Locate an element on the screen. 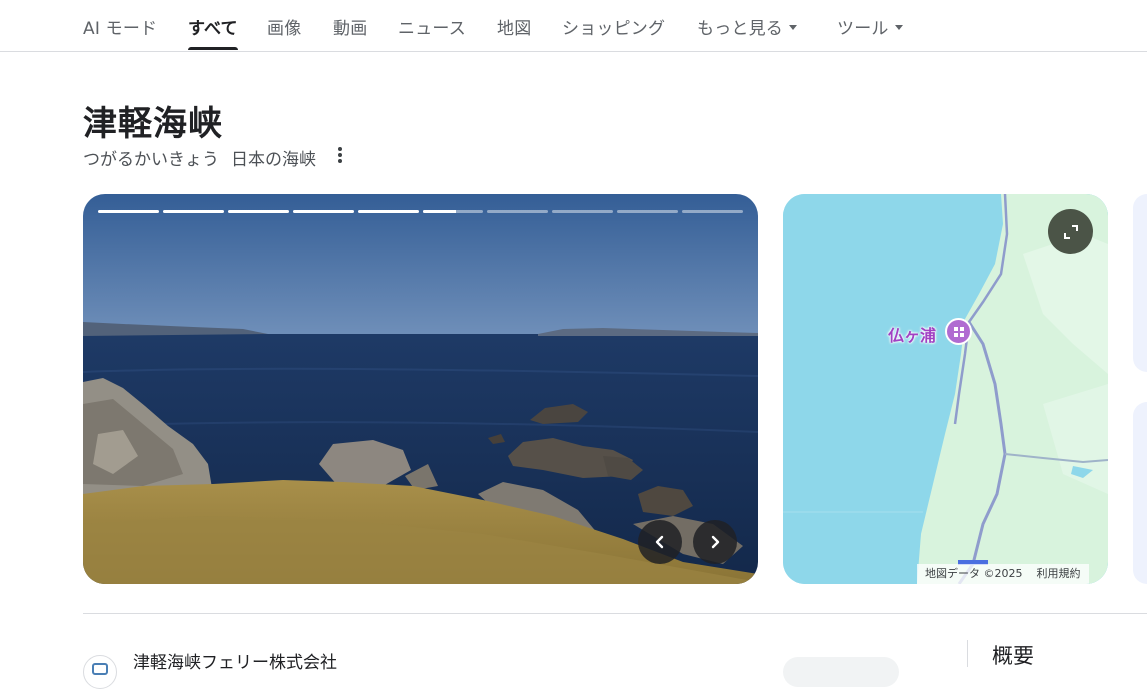  overview-heading: 概要 is located at coordinates (1013, 656).